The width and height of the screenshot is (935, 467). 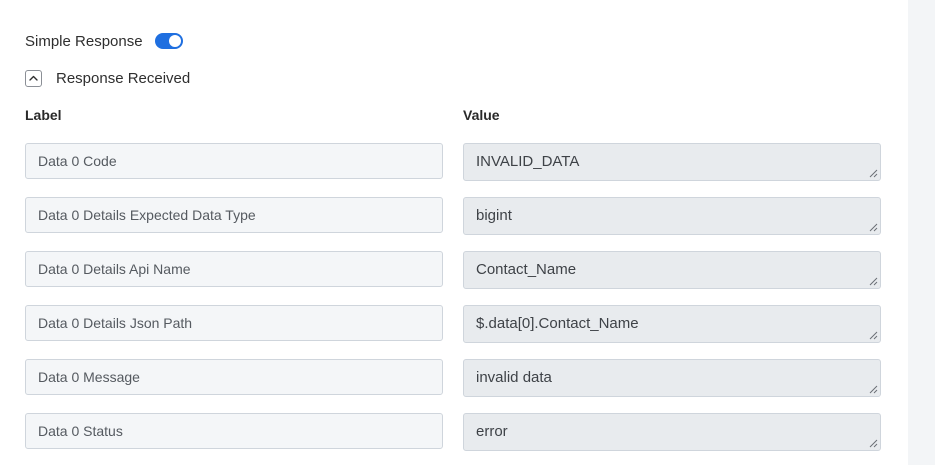 I want to click on label-column-header: Label, so click(x=43, y=115).